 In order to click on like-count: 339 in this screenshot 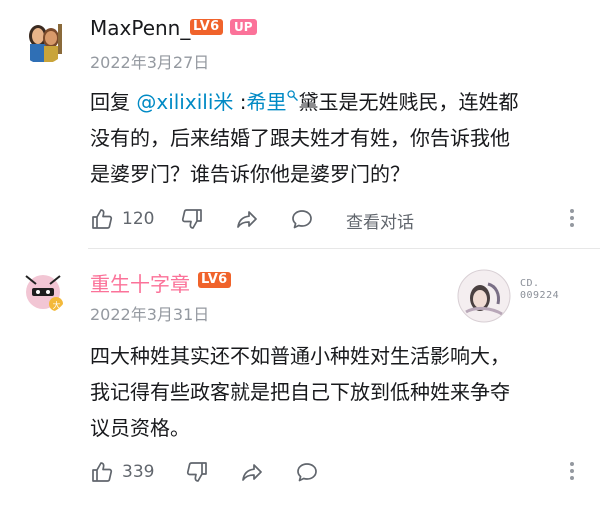, I will do `click(138, 472)`.